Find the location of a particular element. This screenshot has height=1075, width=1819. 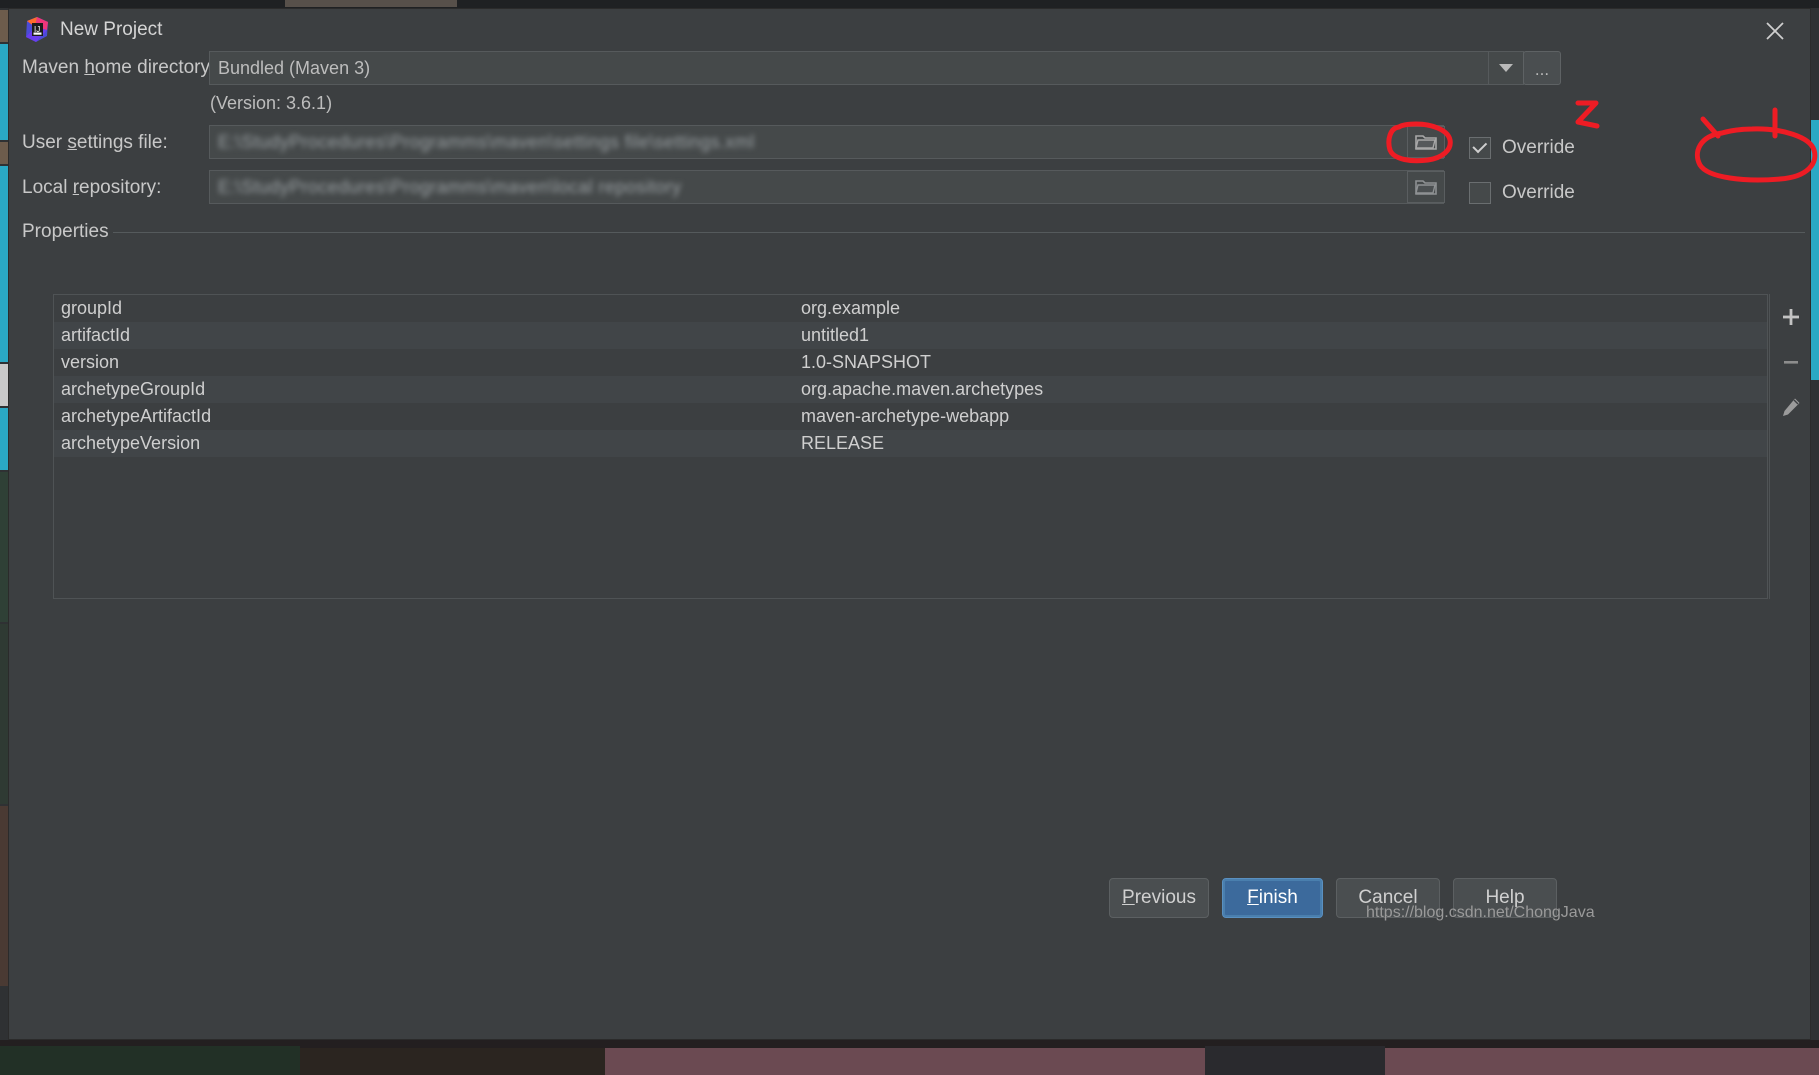

property-value: maven-archetype-webapp is located at coordinates (905, 416).